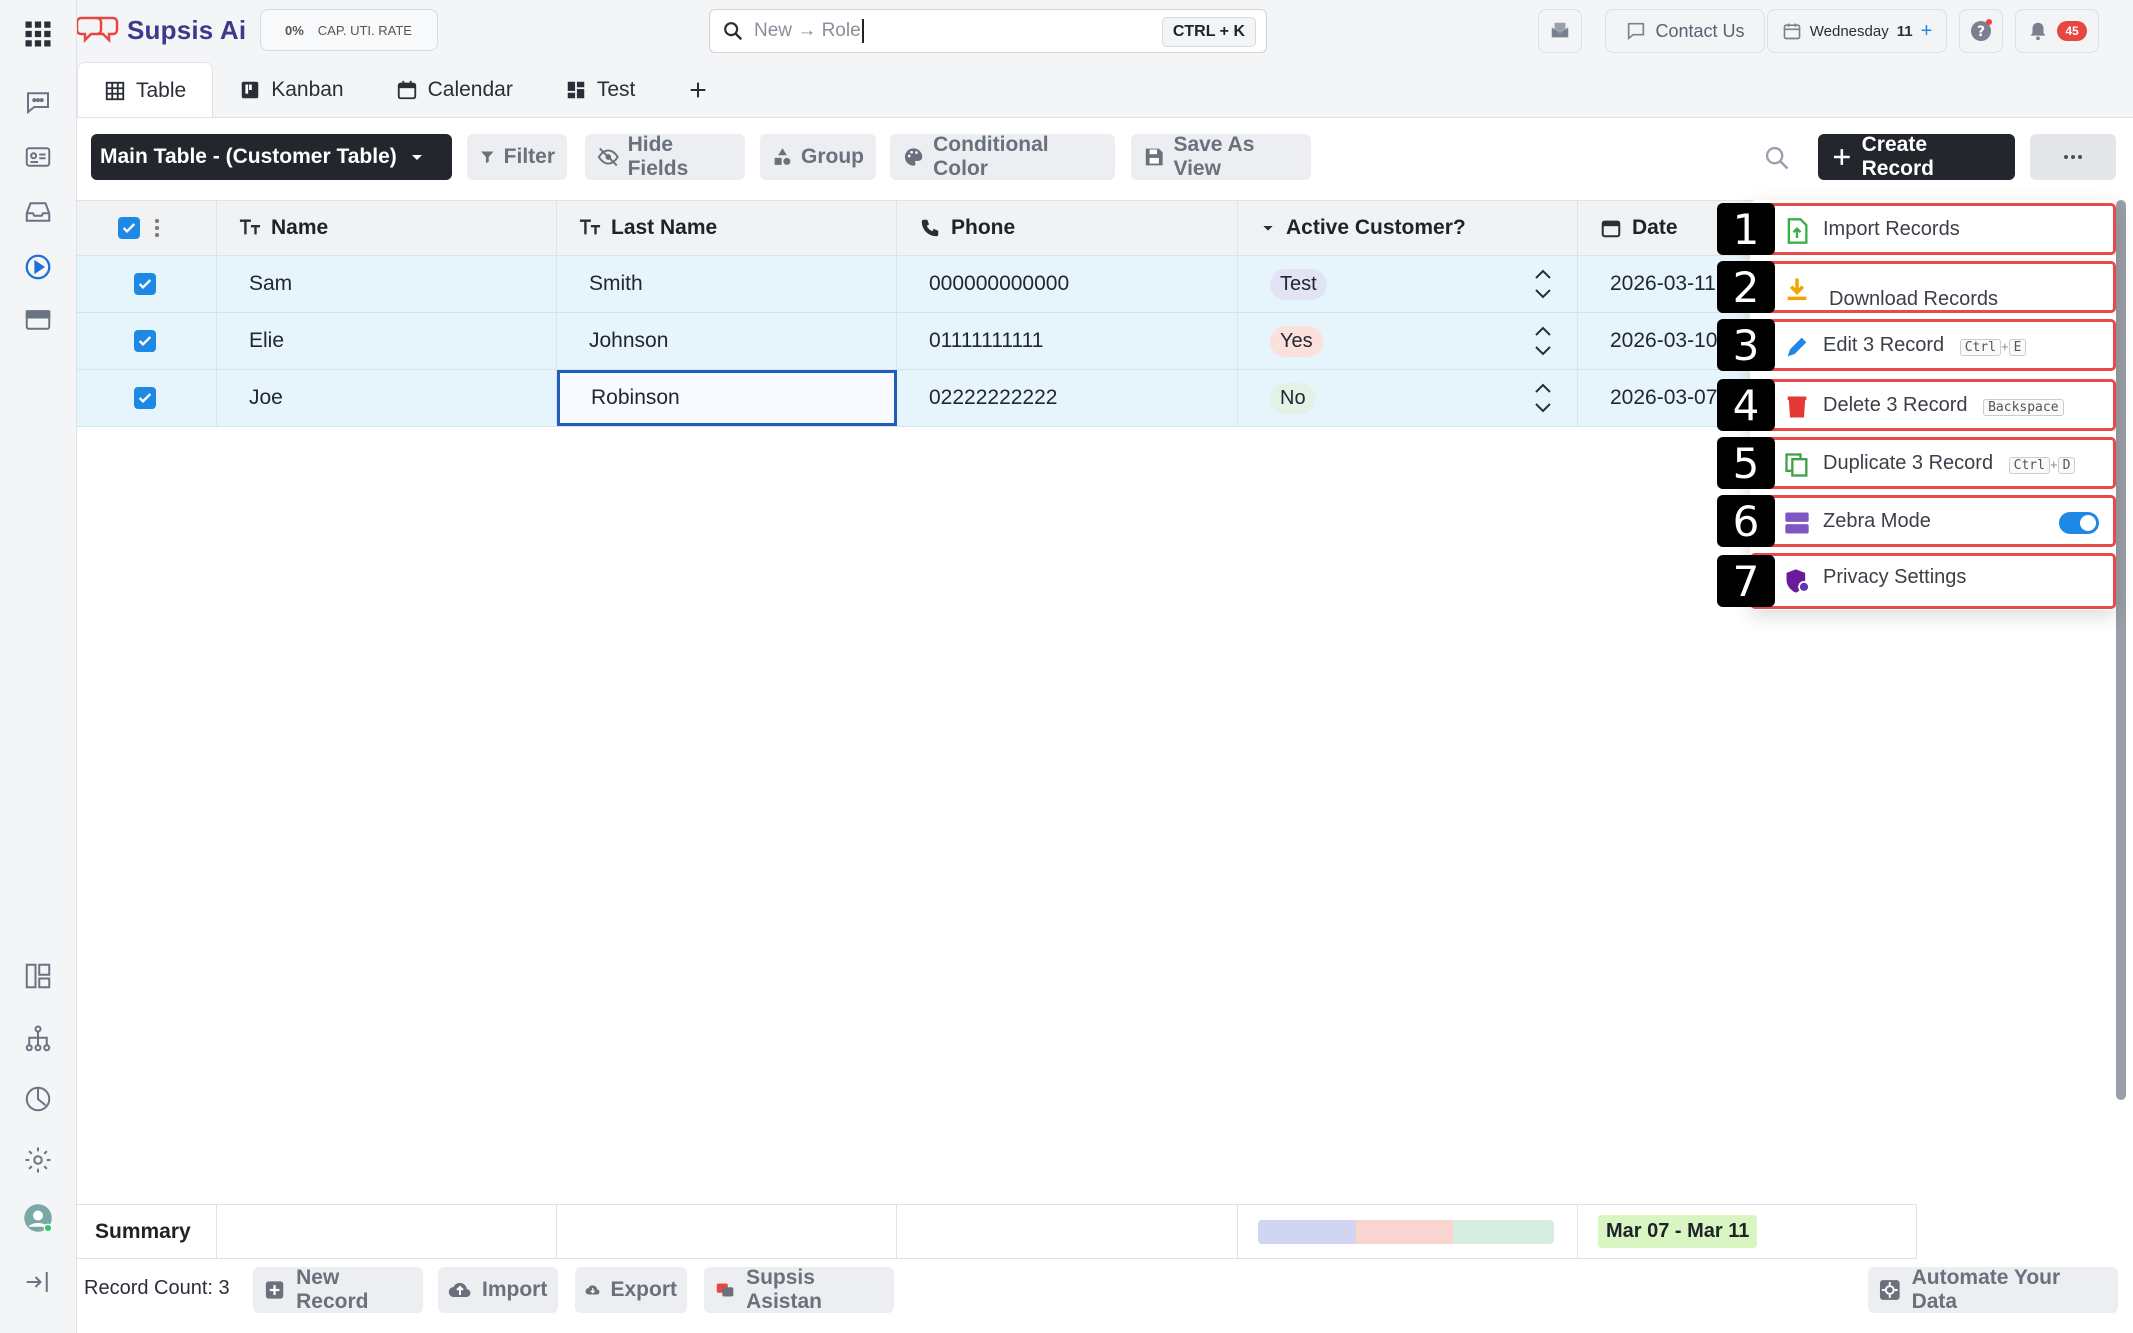  I want to click on new-record-button: New Record, so click(338, 1289).